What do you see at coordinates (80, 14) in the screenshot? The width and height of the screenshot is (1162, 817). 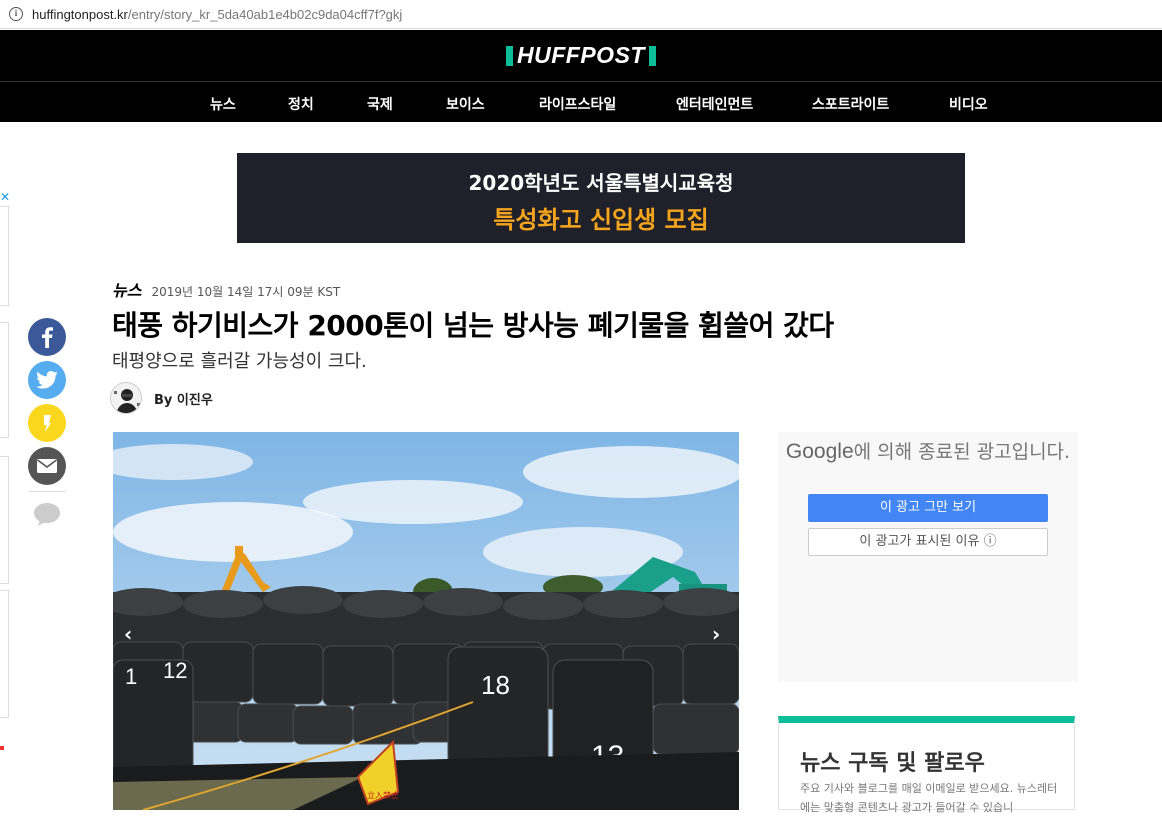 I see `url-host: huffingtonpost.kr` at bounding box center [80, 14].